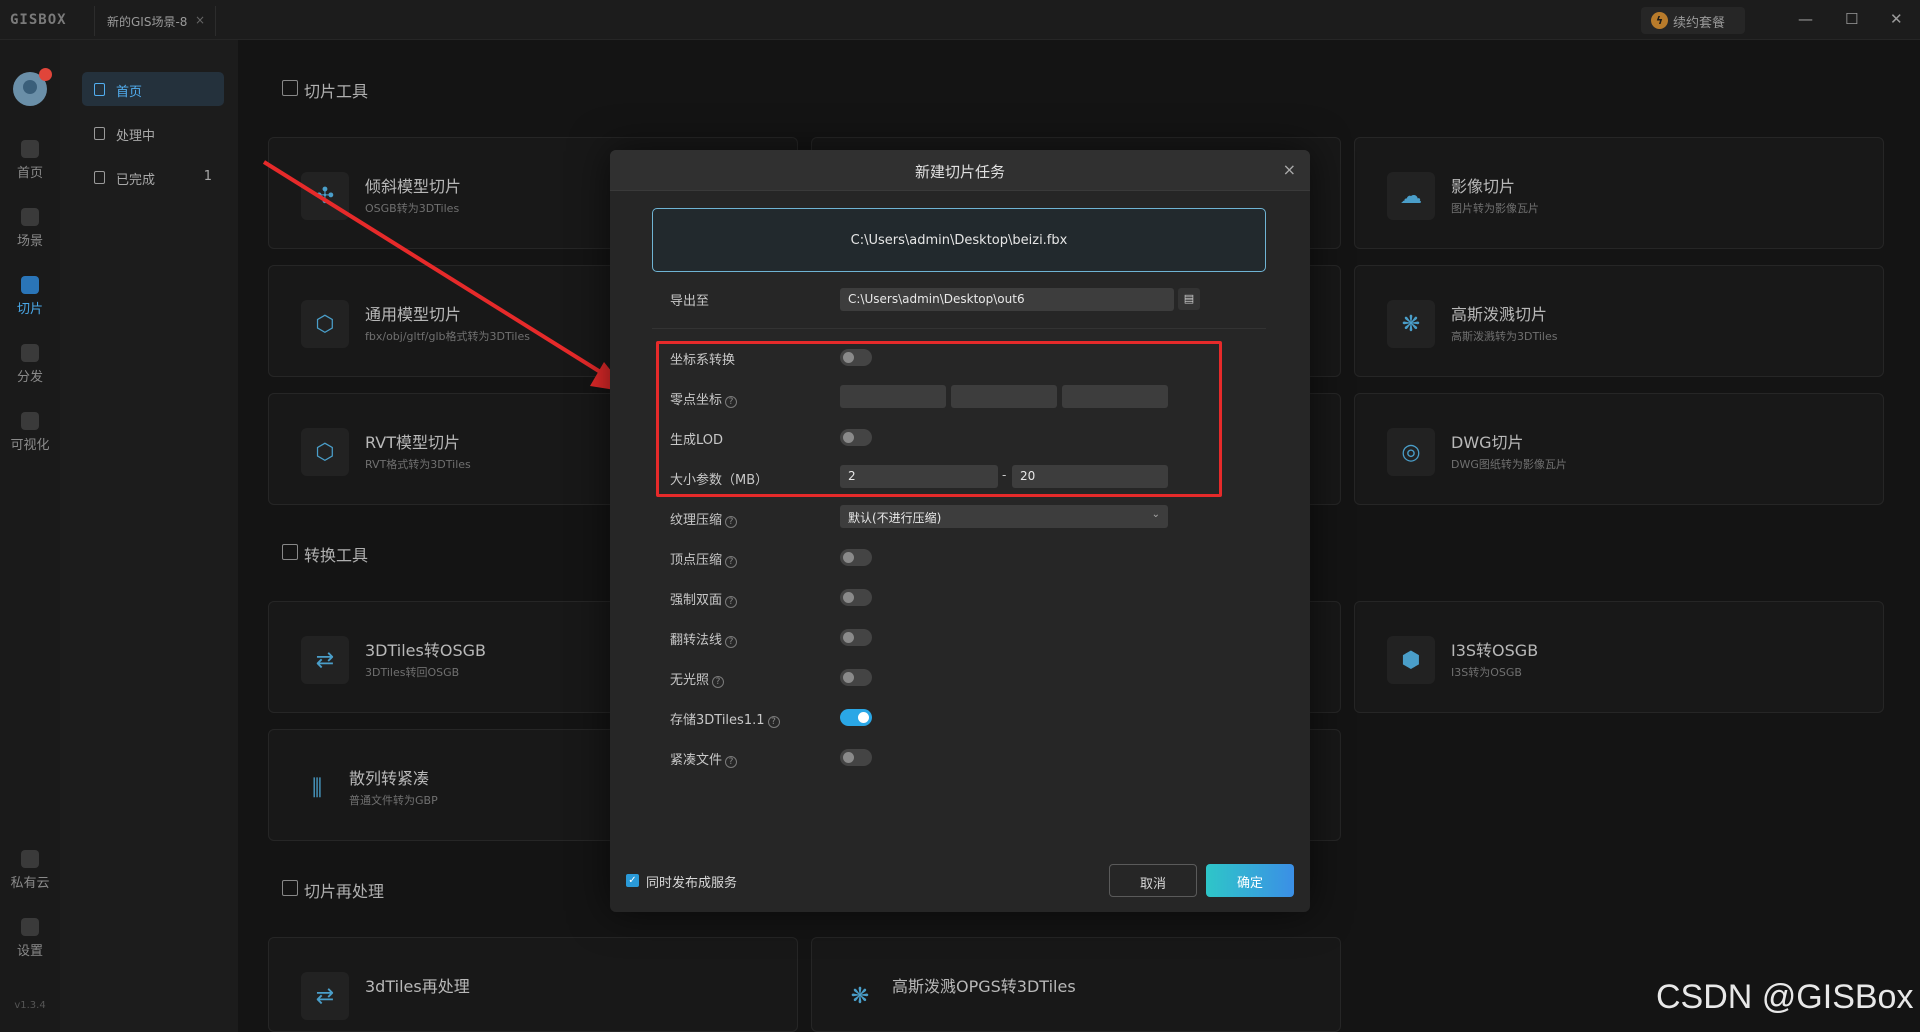 This screenshot has height=1032, width=1920. Describe the element at coordinates (45, 74) in the screenshot. I see `notification-badge` at that location.